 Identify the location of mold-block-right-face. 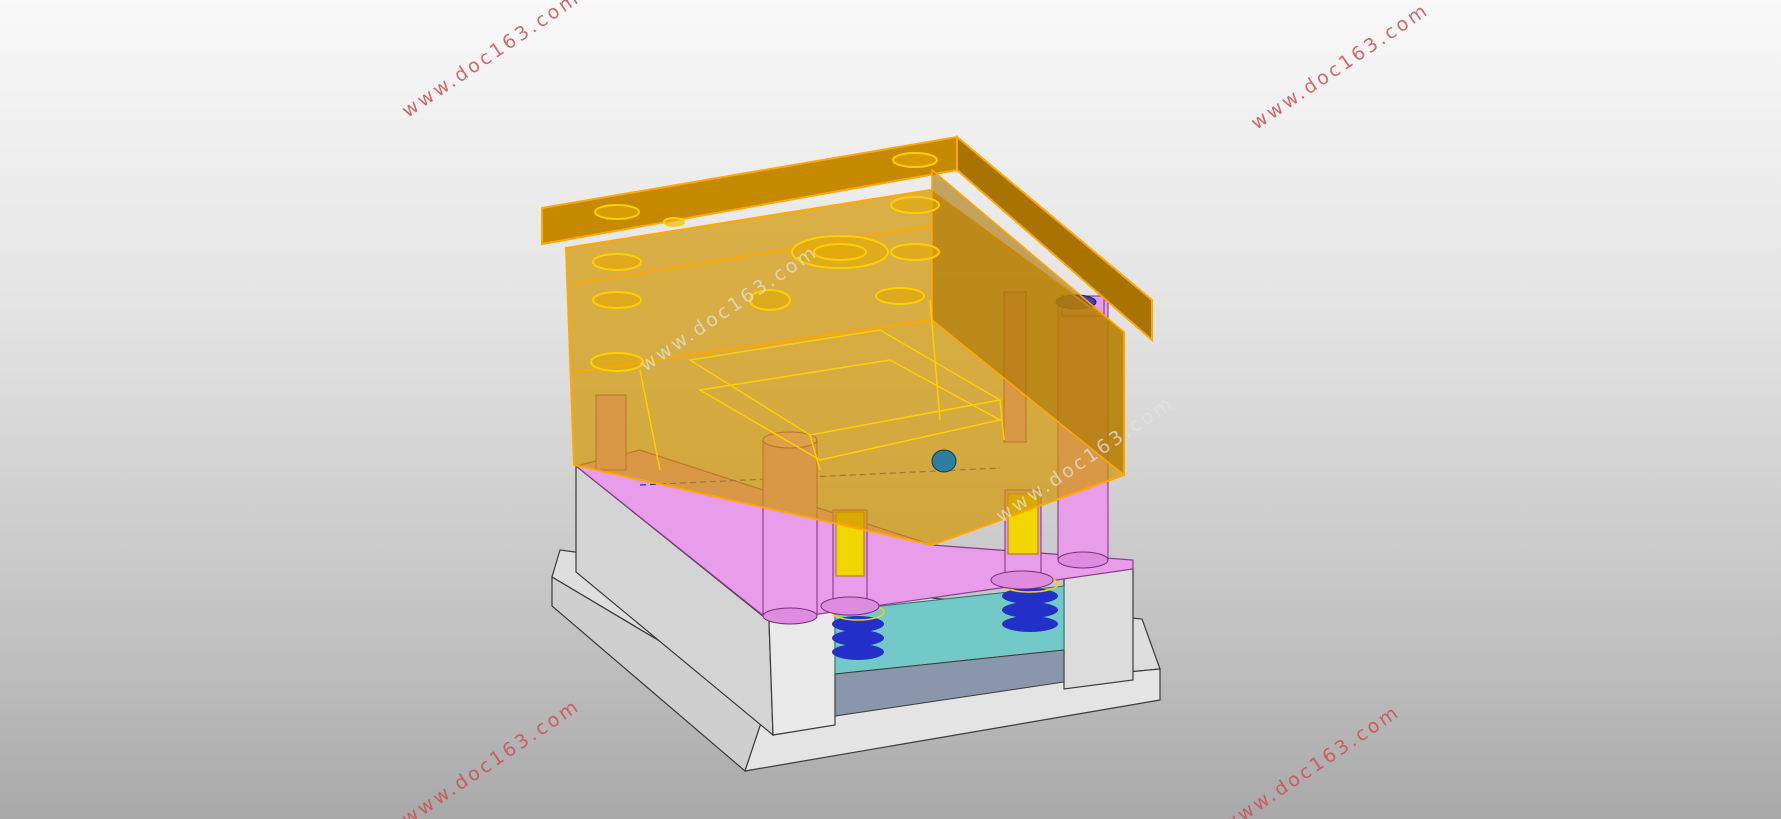
(1098, 625).